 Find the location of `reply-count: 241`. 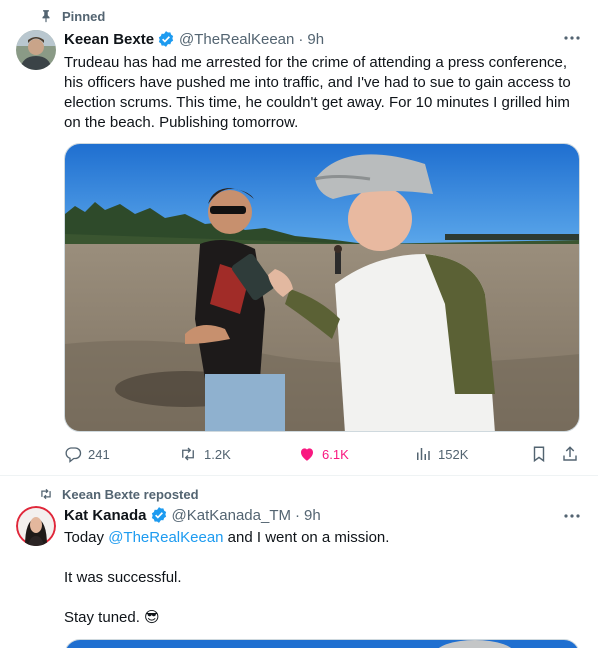

reply-count: 241 is located at coordinates (99, 454).